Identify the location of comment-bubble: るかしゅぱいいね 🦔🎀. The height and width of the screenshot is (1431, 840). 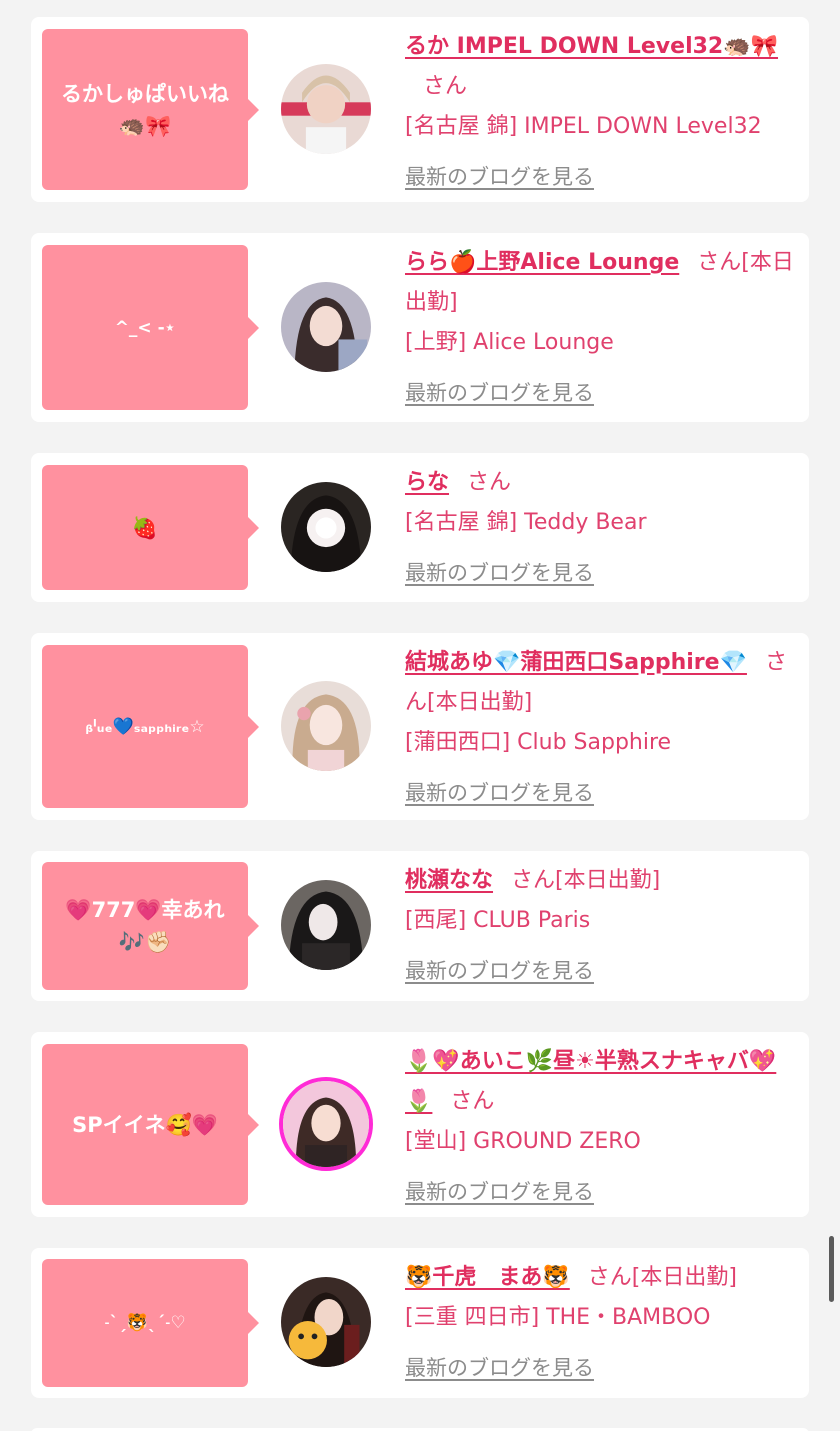
(150, 109).